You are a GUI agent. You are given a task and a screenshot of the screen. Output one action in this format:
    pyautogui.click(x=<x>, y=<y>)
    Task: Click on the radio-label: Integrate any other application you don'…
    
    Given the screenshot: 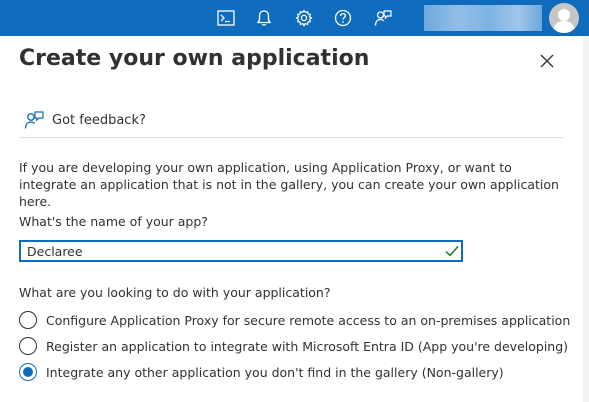 What is the action you would take?
    pyautogui.click(x=275, y=372)
    